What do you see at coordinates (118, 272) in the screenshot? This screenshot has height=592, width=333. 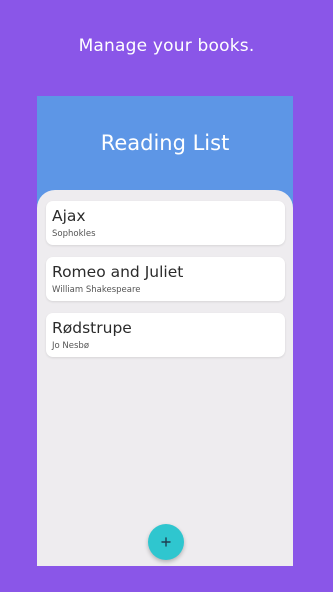 I see `book-title: Romeo and Juliet` at bounding box center [118, 272].